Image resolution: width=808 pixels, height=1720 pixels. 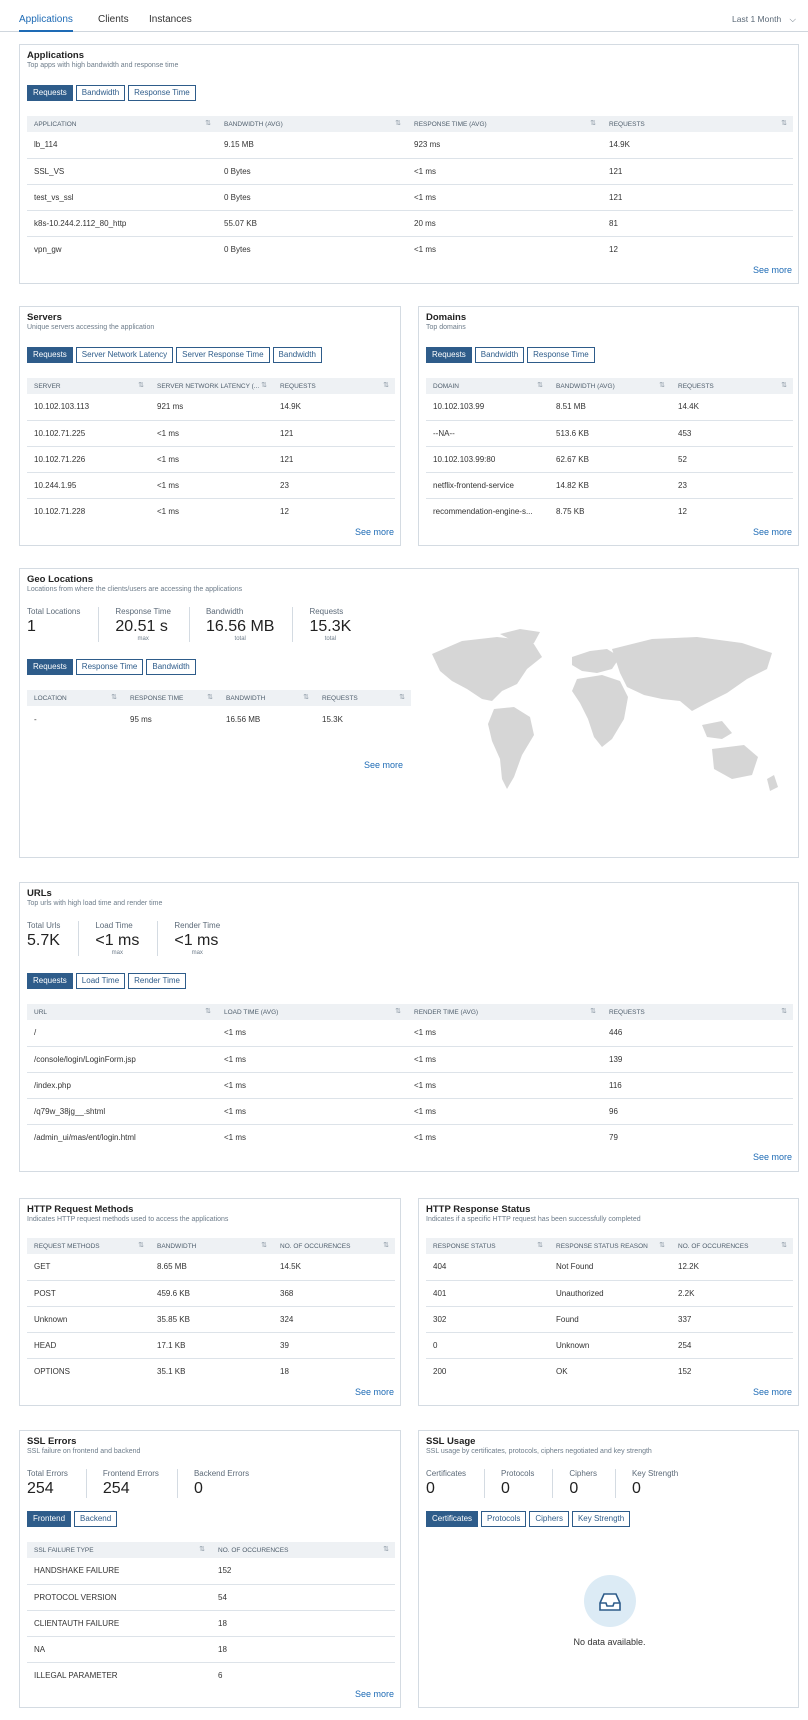 I want to click on ciphers-button: Ciphers, so click(x=549, y=1519).